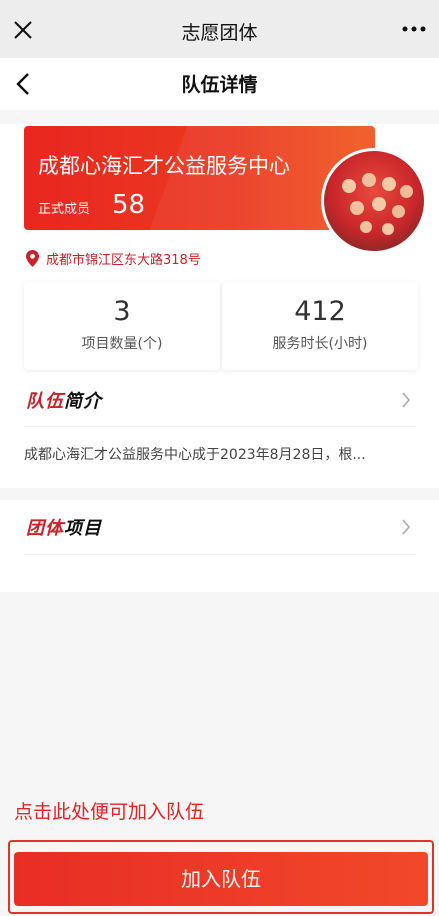 This screenshot has width=439, height=916. Describe the element at coordinates (32, 258) in the screenshot. I see `location-pin-icon` at that location.